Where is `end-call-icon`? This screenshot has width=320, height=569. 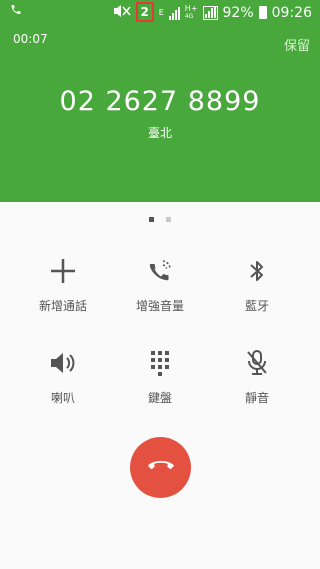 end-call-icon is located at coordinates (161, 467).